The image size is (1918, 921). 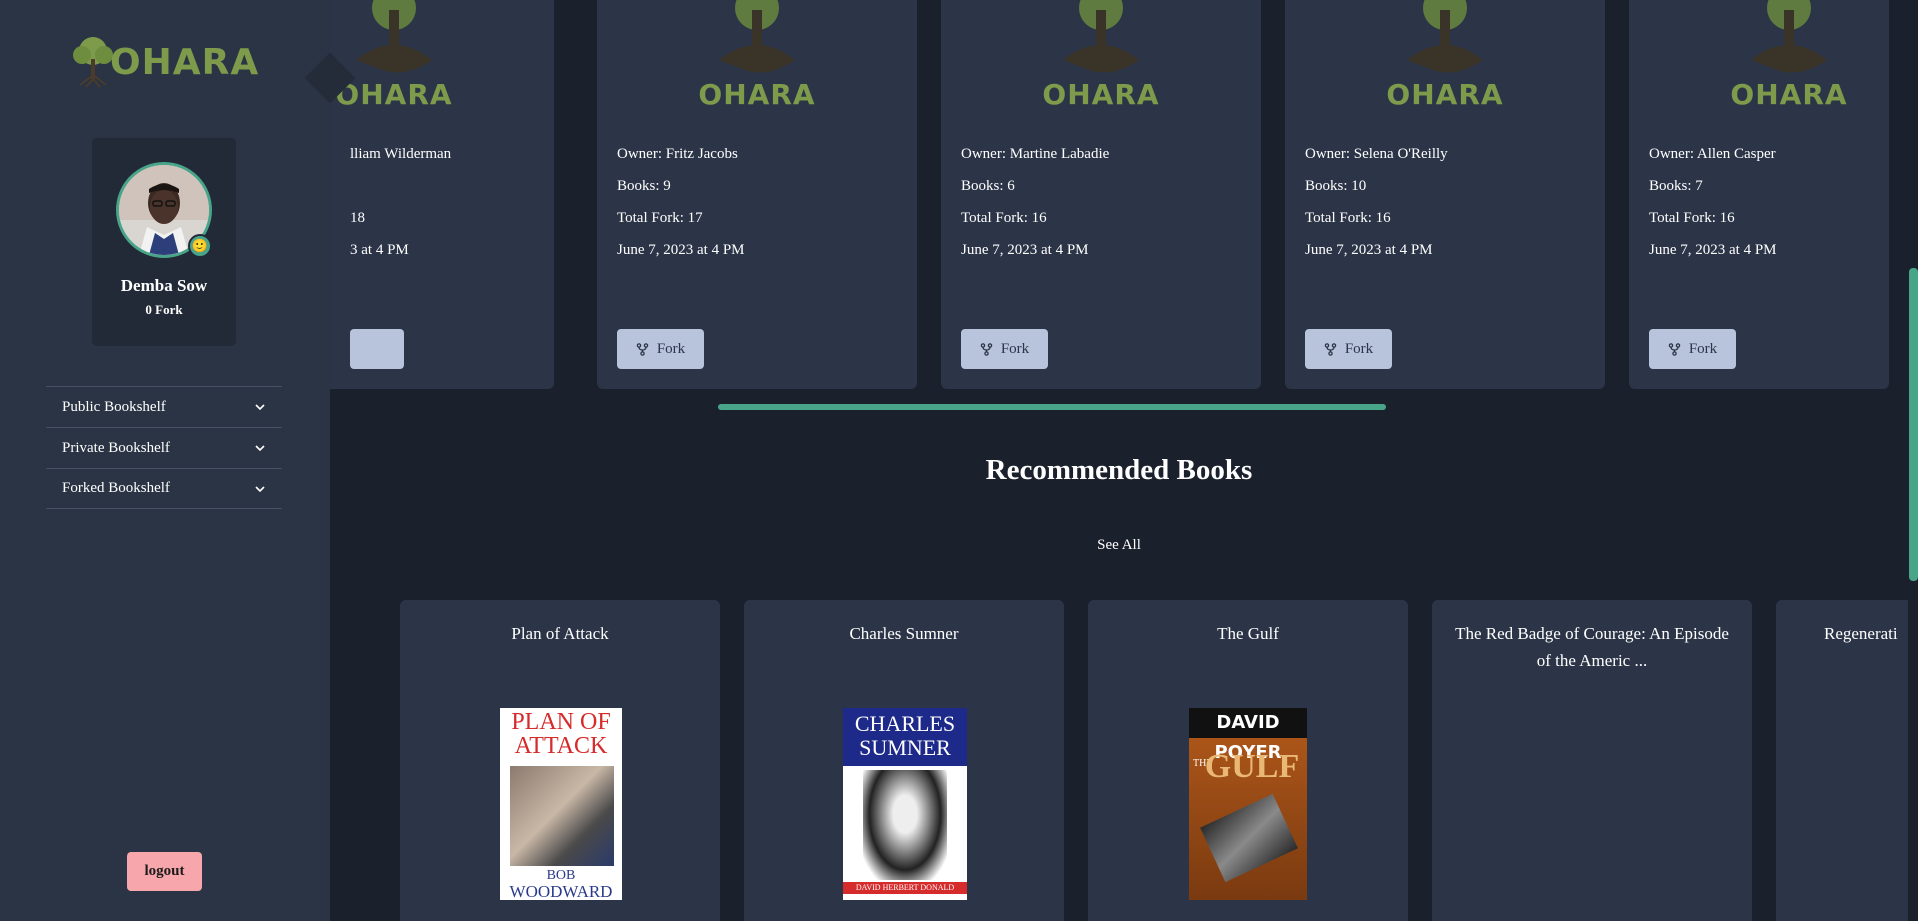 I want to click on bookshelf-total-fork: Total Fork: 17, so click(x=660, y=218).